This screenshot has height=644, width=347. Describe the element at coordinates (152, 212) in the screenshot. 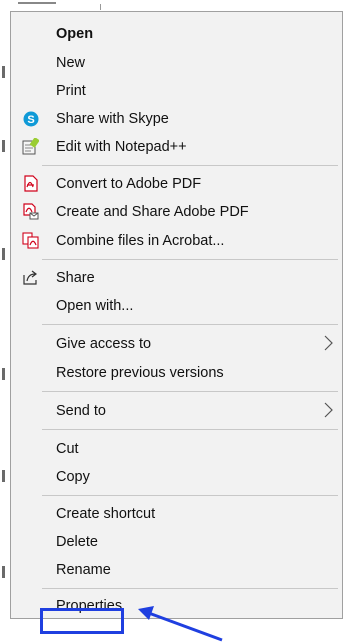

I see `menu-item-label: Create and Share Adobe PDF` at that location.